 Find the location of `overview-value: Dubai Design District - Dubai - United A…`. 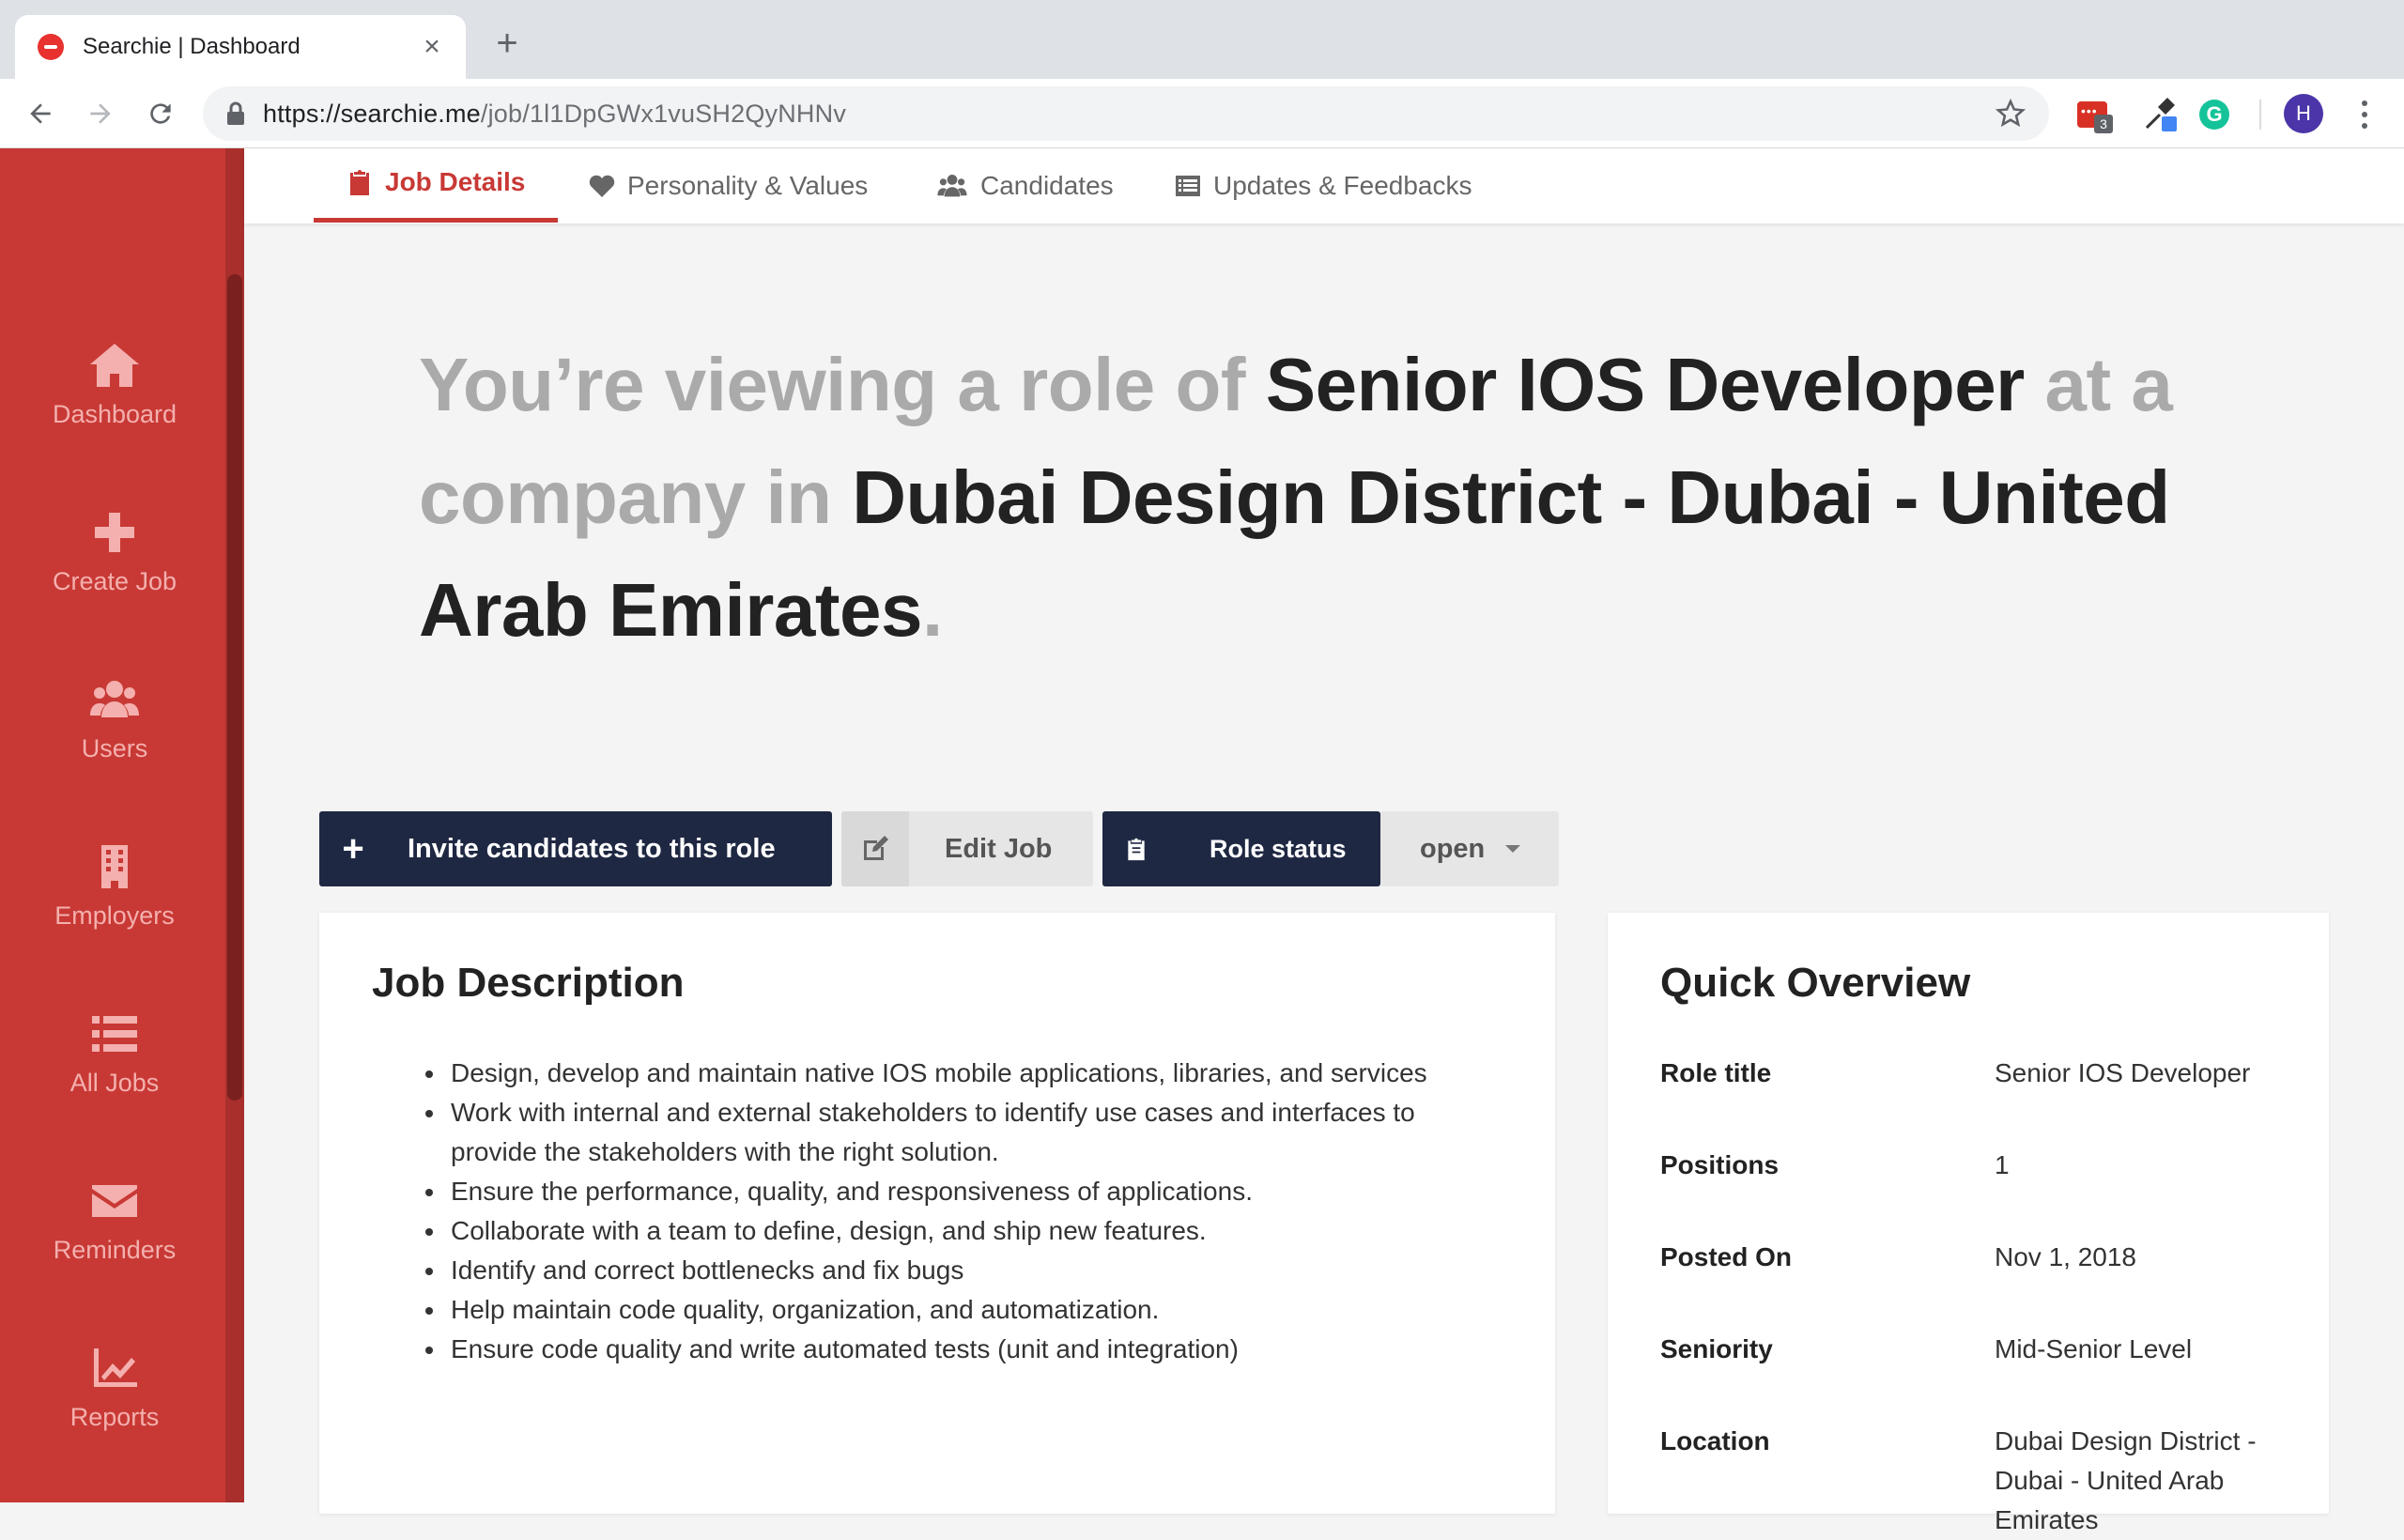

overview-value: Dubai Design District - Dubai - United A… is located at coordinates (2126, 1480).